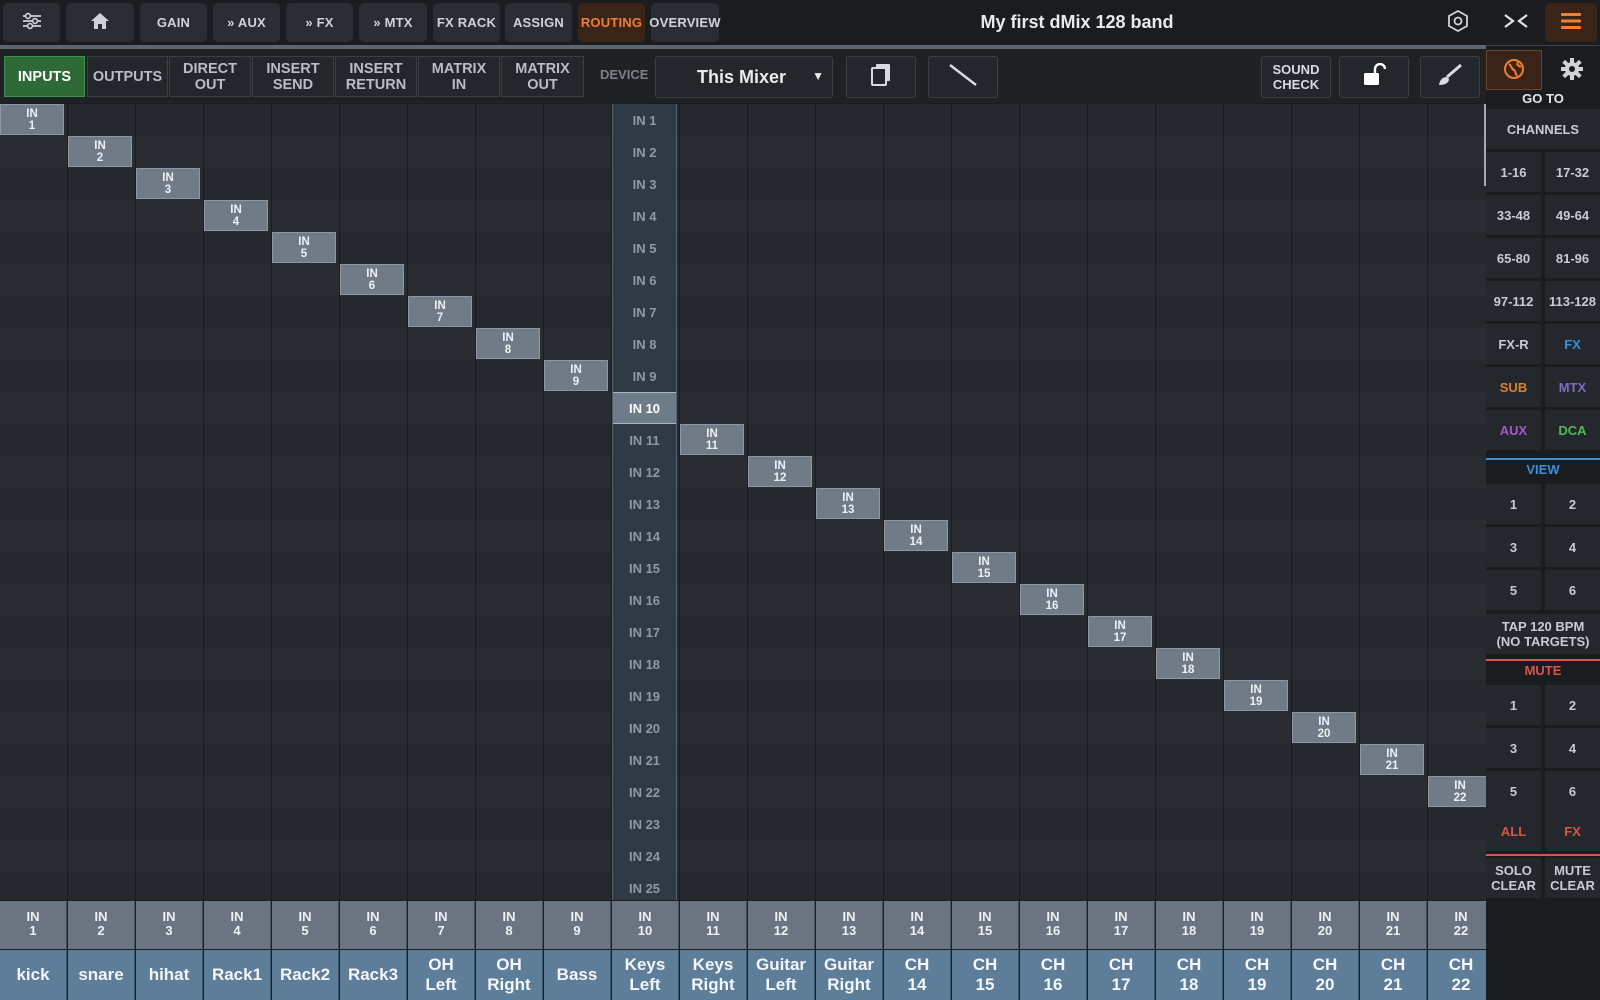  Describe the element at coordinates (644, 344) in the screenshot. I see `source-row: IN 8` at that location.